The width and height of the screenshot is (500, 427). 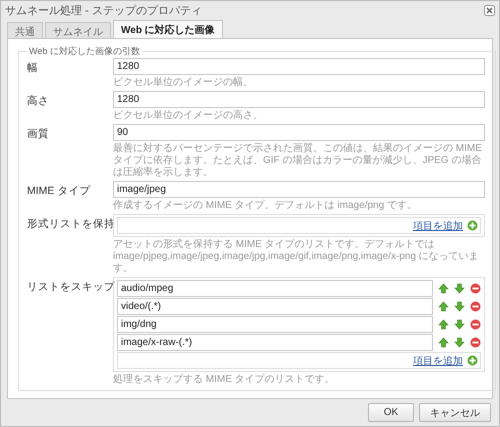 What do you see at coordinates (489, 10) in the screenshot?
I see `close-icon` at bounding box center [489, 10].